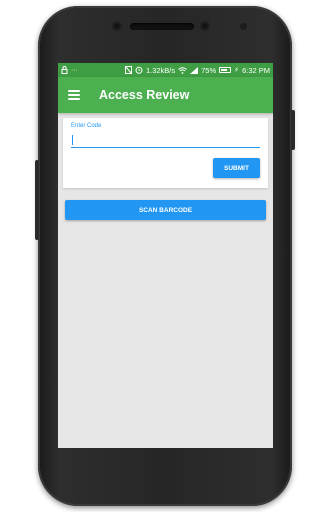 The width and height of the screenshot is (330, 512). Describe the element at coordinates (128, 70) in the screenshot. I see `no-sim-icon` at that location.